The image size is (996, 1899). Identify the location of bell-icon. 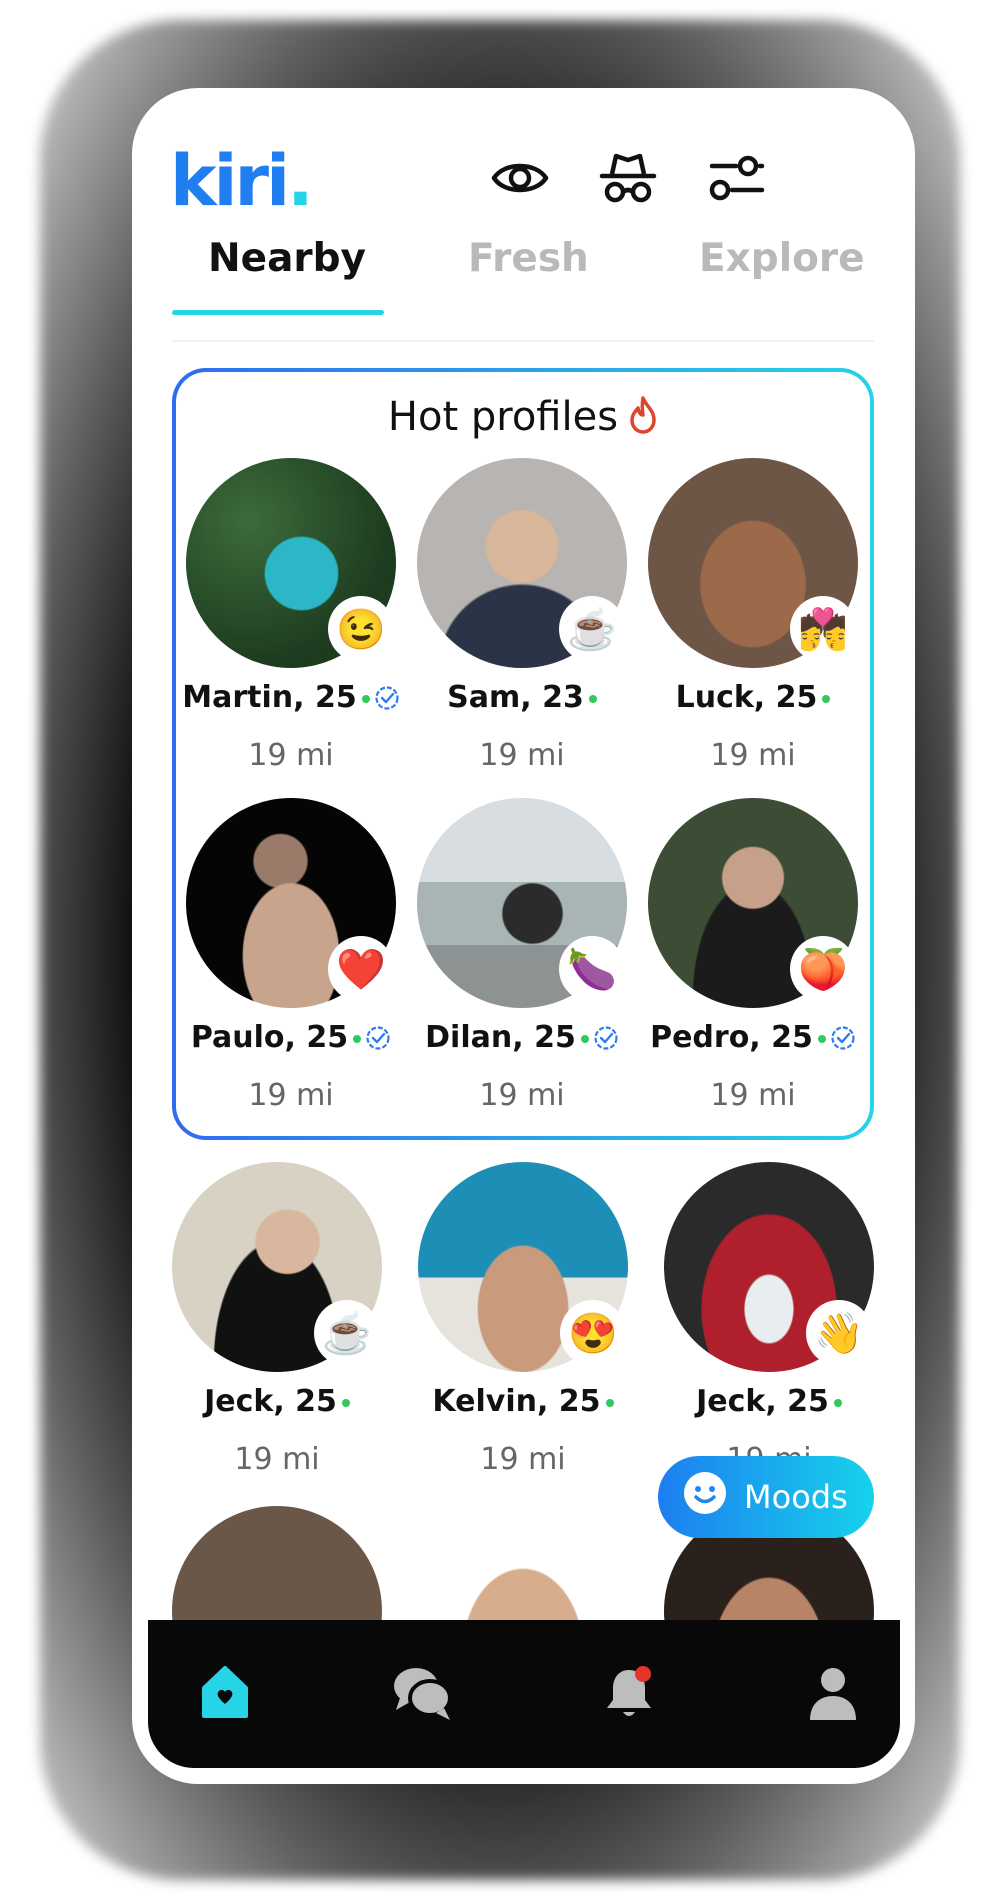
(629, 1693).